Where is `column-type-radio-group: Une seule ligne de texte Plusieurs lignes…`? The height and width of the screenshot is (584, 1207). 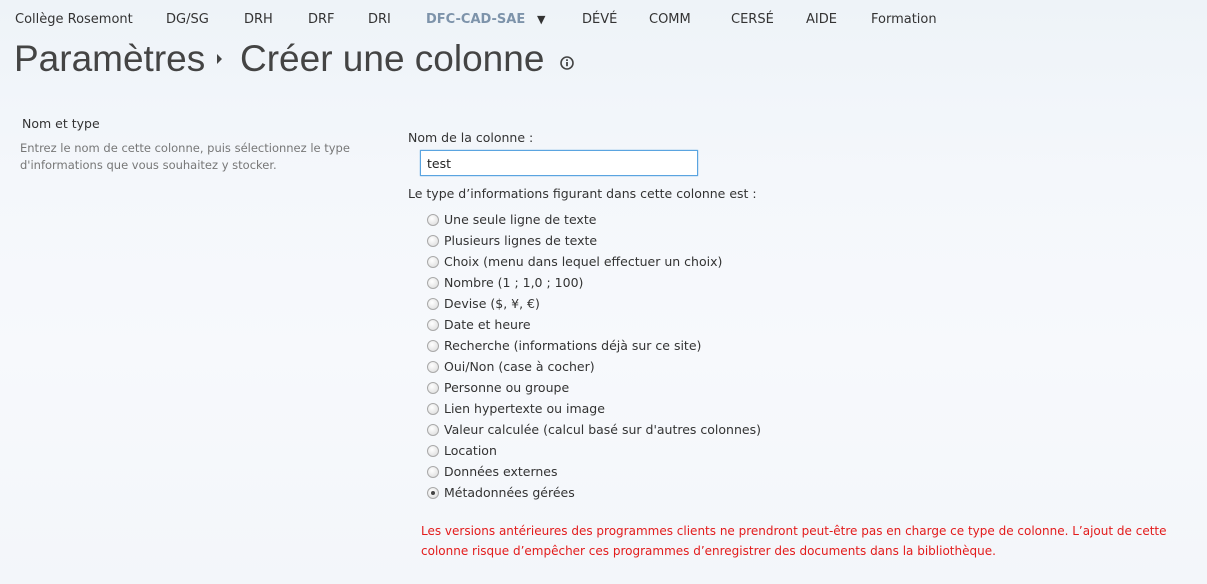 column-type-radio-group: Une seule ligne de texte Plusieurs lignes… is located at coordinates (594, 356).